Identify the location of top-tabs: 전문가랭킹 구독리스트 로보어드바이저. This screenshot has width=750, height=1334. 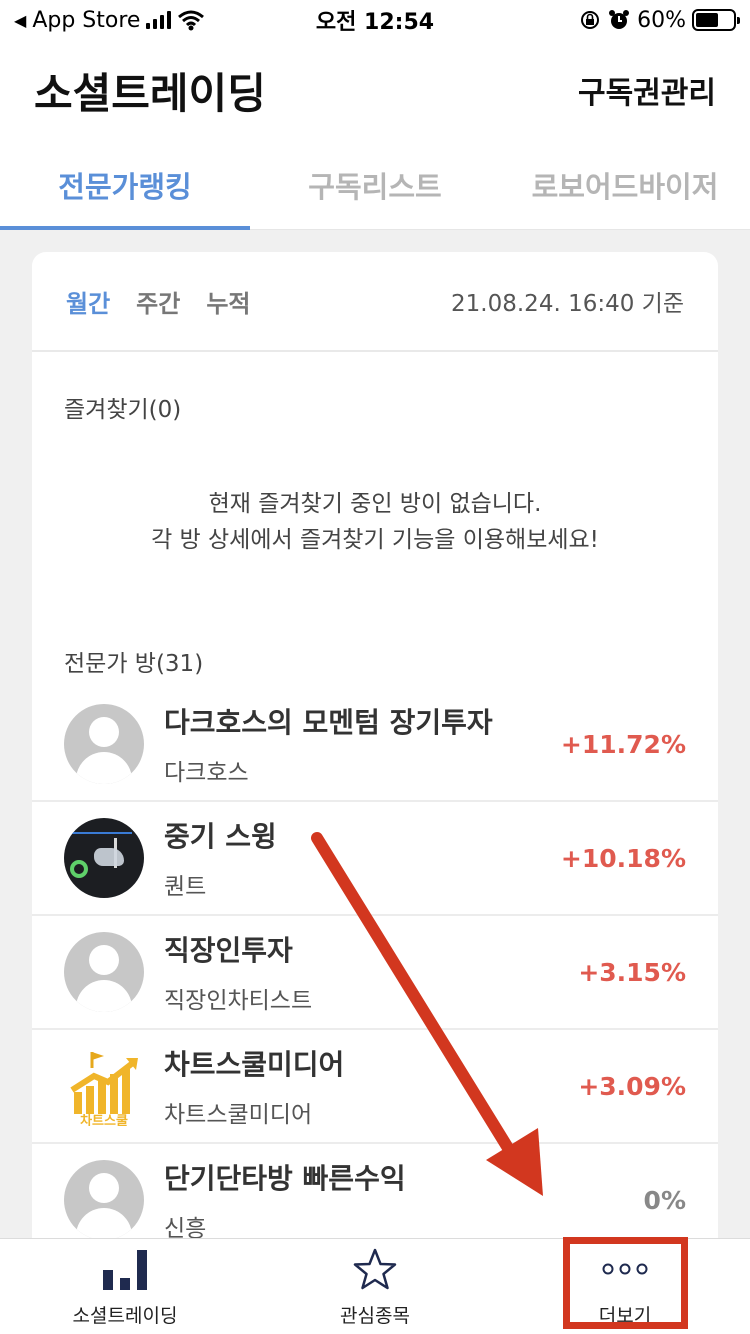
(375, 185).